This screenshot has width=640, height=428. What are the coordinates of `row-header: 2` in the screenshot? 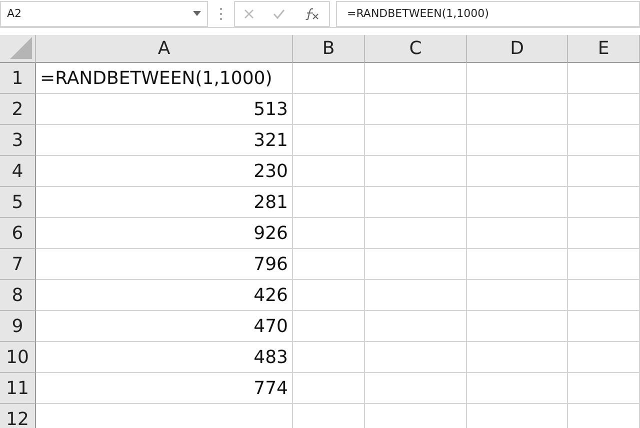 It's located at (18, 109).